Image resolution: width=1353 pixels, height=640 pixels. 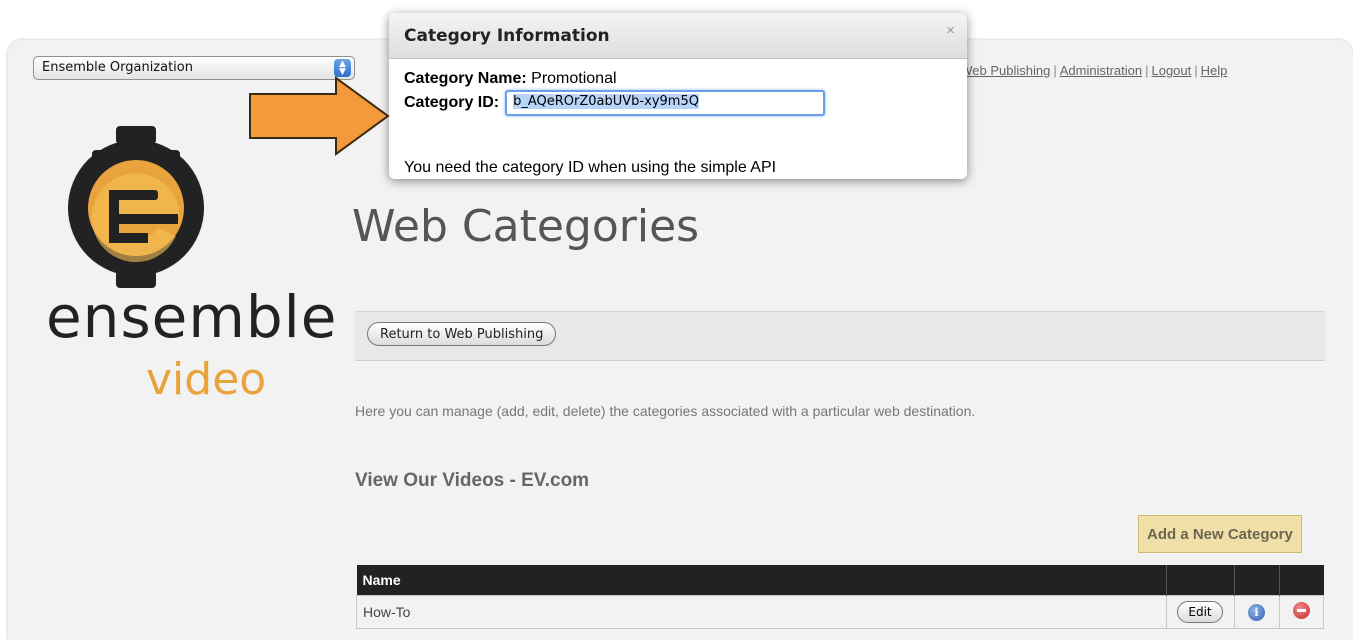 I want to click on nav-link-help: Help, so click(x=1214, y=70).